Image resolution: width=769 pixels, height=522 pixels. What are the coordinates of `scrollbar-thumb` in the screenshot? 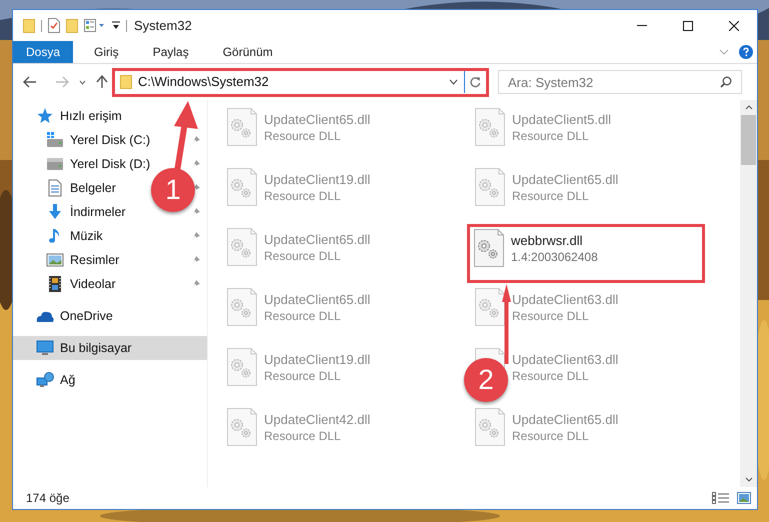 It's located at (748, 140).